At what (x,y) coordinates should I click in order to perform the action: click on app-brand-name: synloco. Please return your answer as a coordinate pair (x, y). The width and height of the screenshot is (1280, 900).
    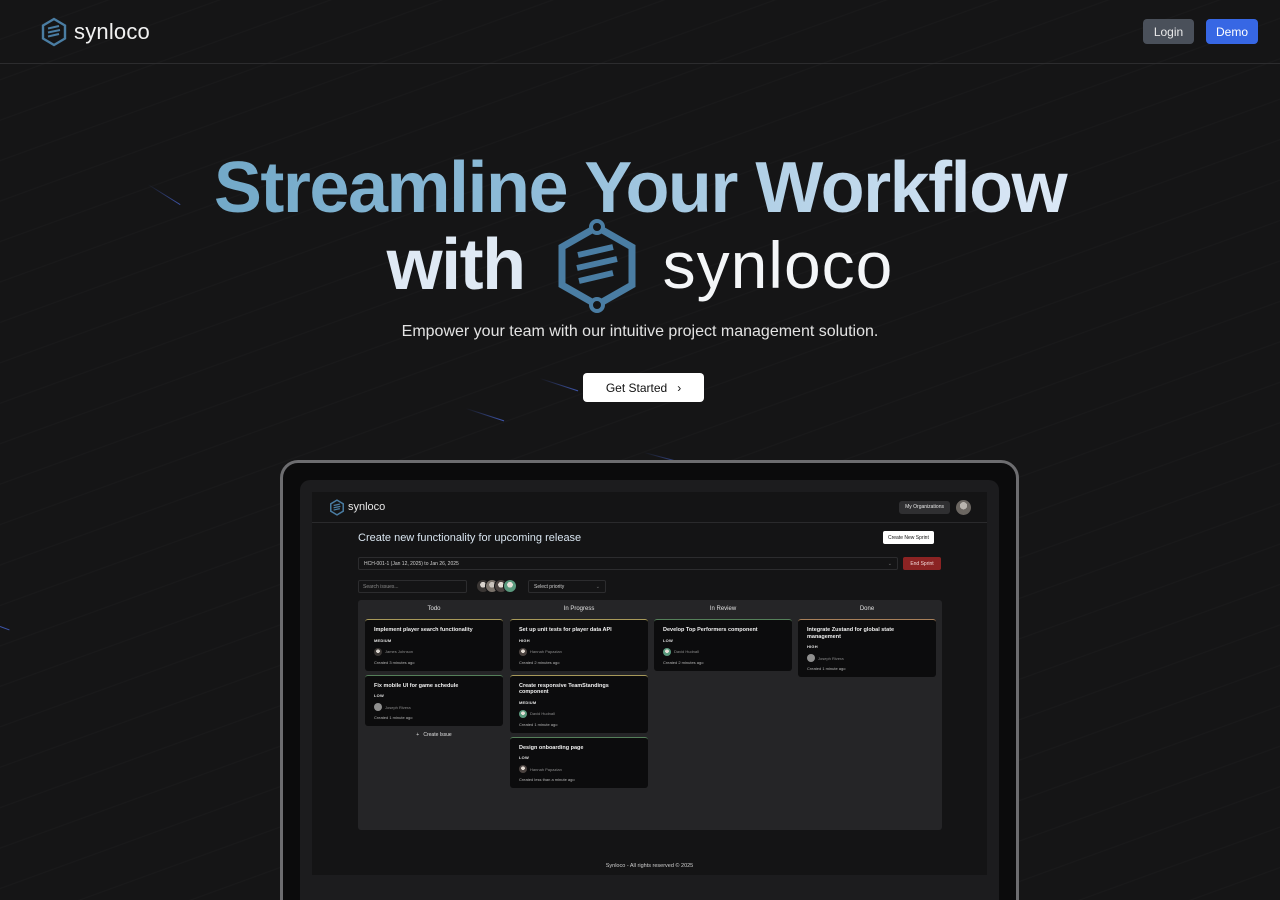
    Looking at the image, I should click on (367, 507).